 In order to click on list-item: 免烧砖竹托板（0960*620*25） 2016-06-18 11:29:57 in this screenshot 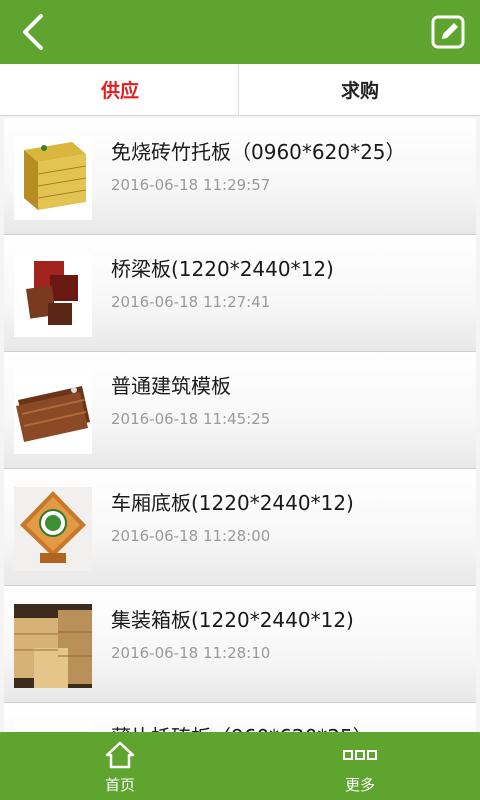, I will do `click(240, 176)`.